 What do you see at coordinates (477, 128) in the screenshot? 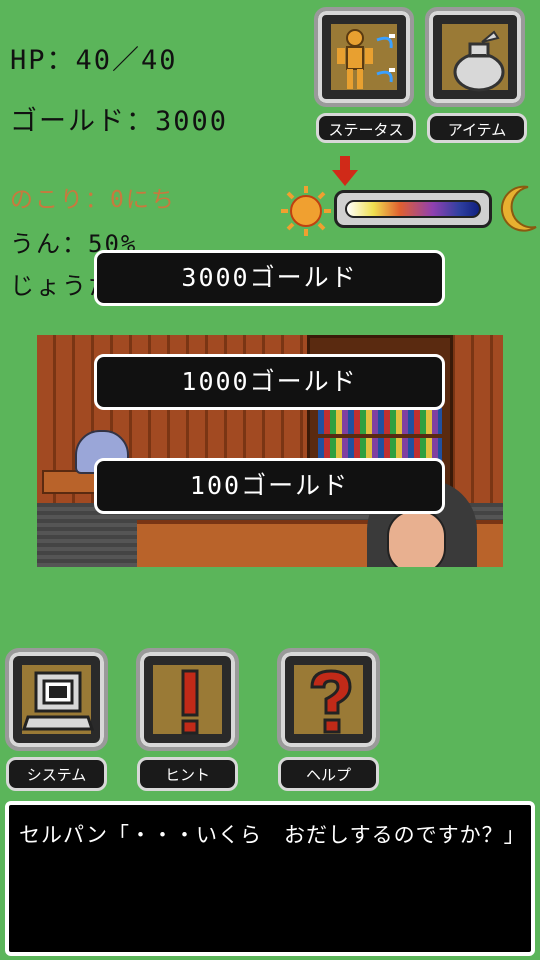
I see `item-button-label: アイテム` at bounding box center [477, 128].